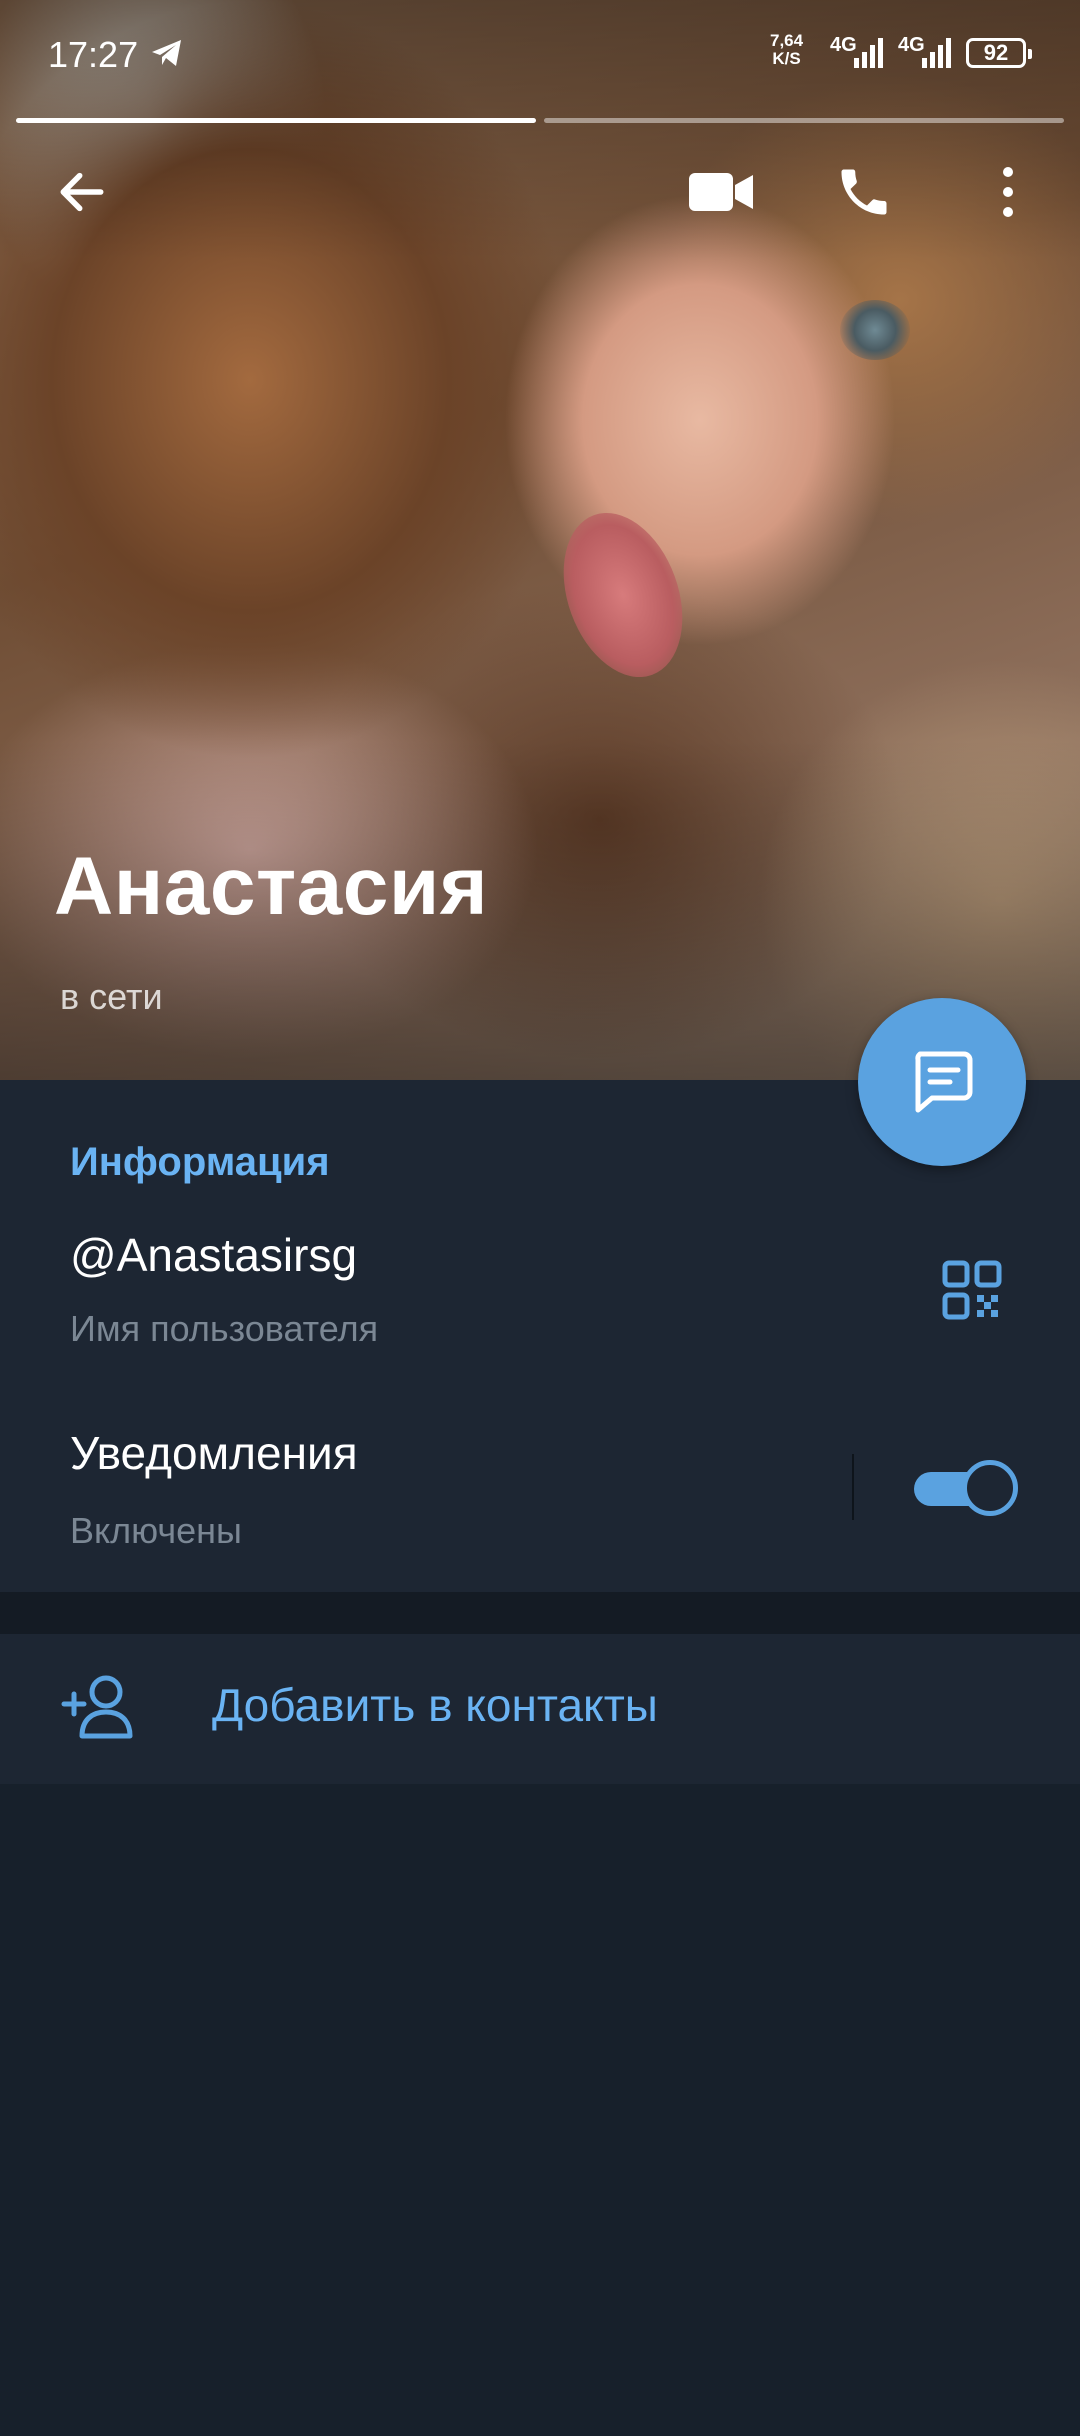 The height and width of the screenshot is (2436, 1080). I want to click on speed-value: 7,64, so click(787, 40).